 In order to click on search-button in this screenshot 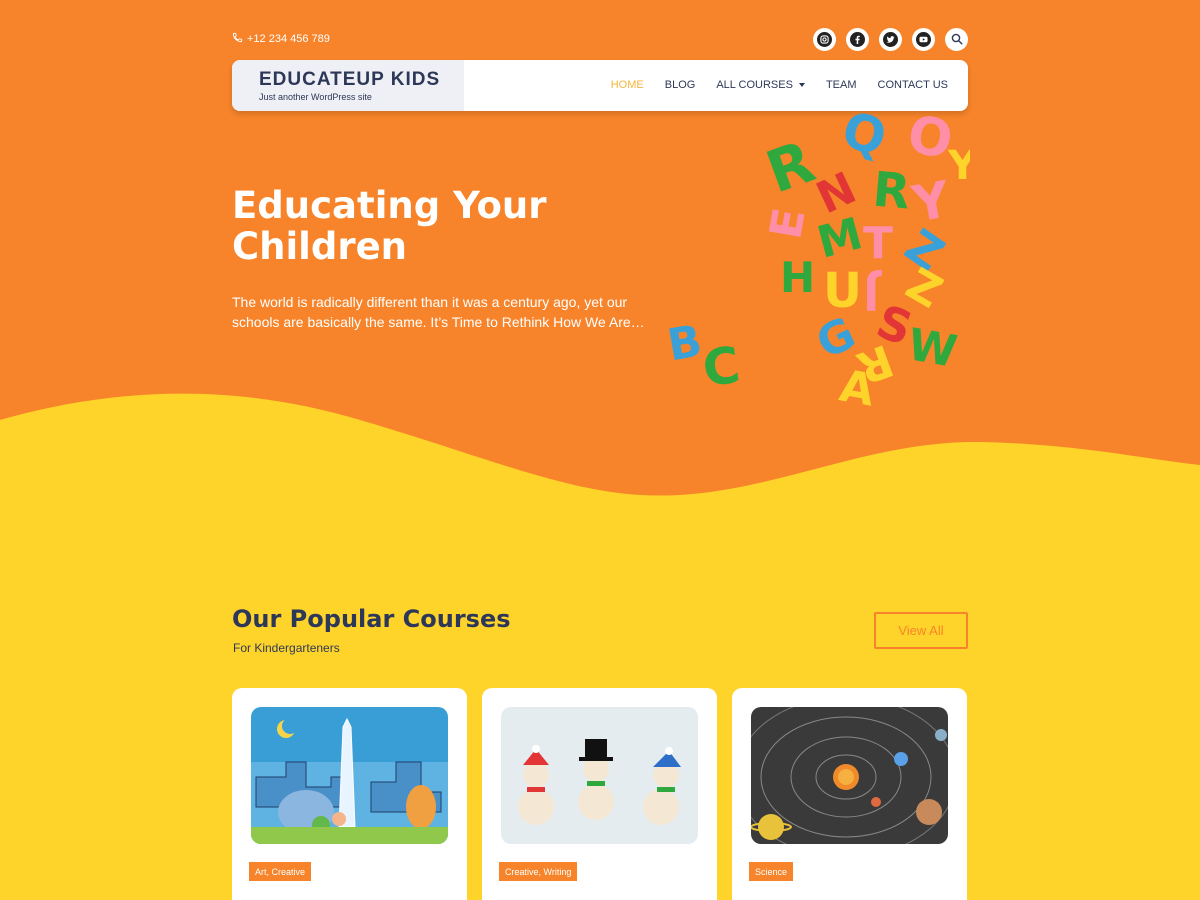, I will do `click(956, 39)`.